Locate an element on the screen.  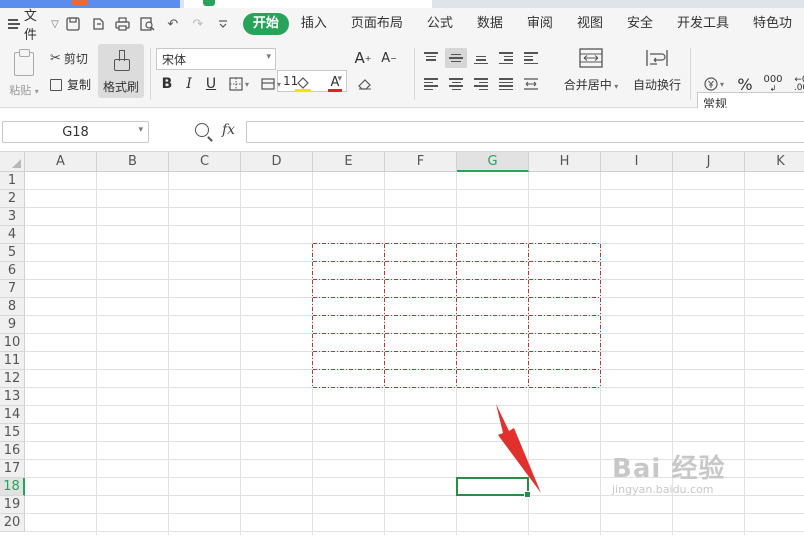
font-format-row: B I U ▾ ▾ A is located at coordinates (268, 84).